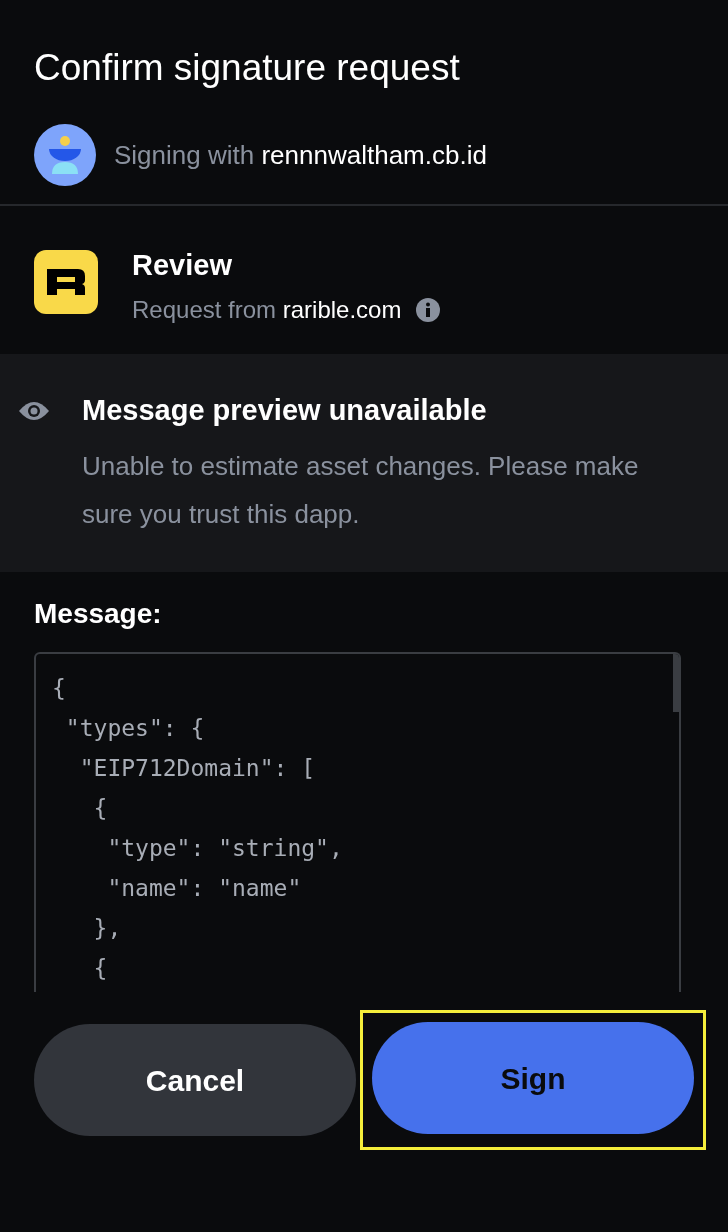 The width and height of the screenshot is (728, 1232). What do you see at coordinates (300, 155) in the screenshot?
I see `signer-text: Signing with rennnwaltham.cb.id` at bounding box center [300, 155].